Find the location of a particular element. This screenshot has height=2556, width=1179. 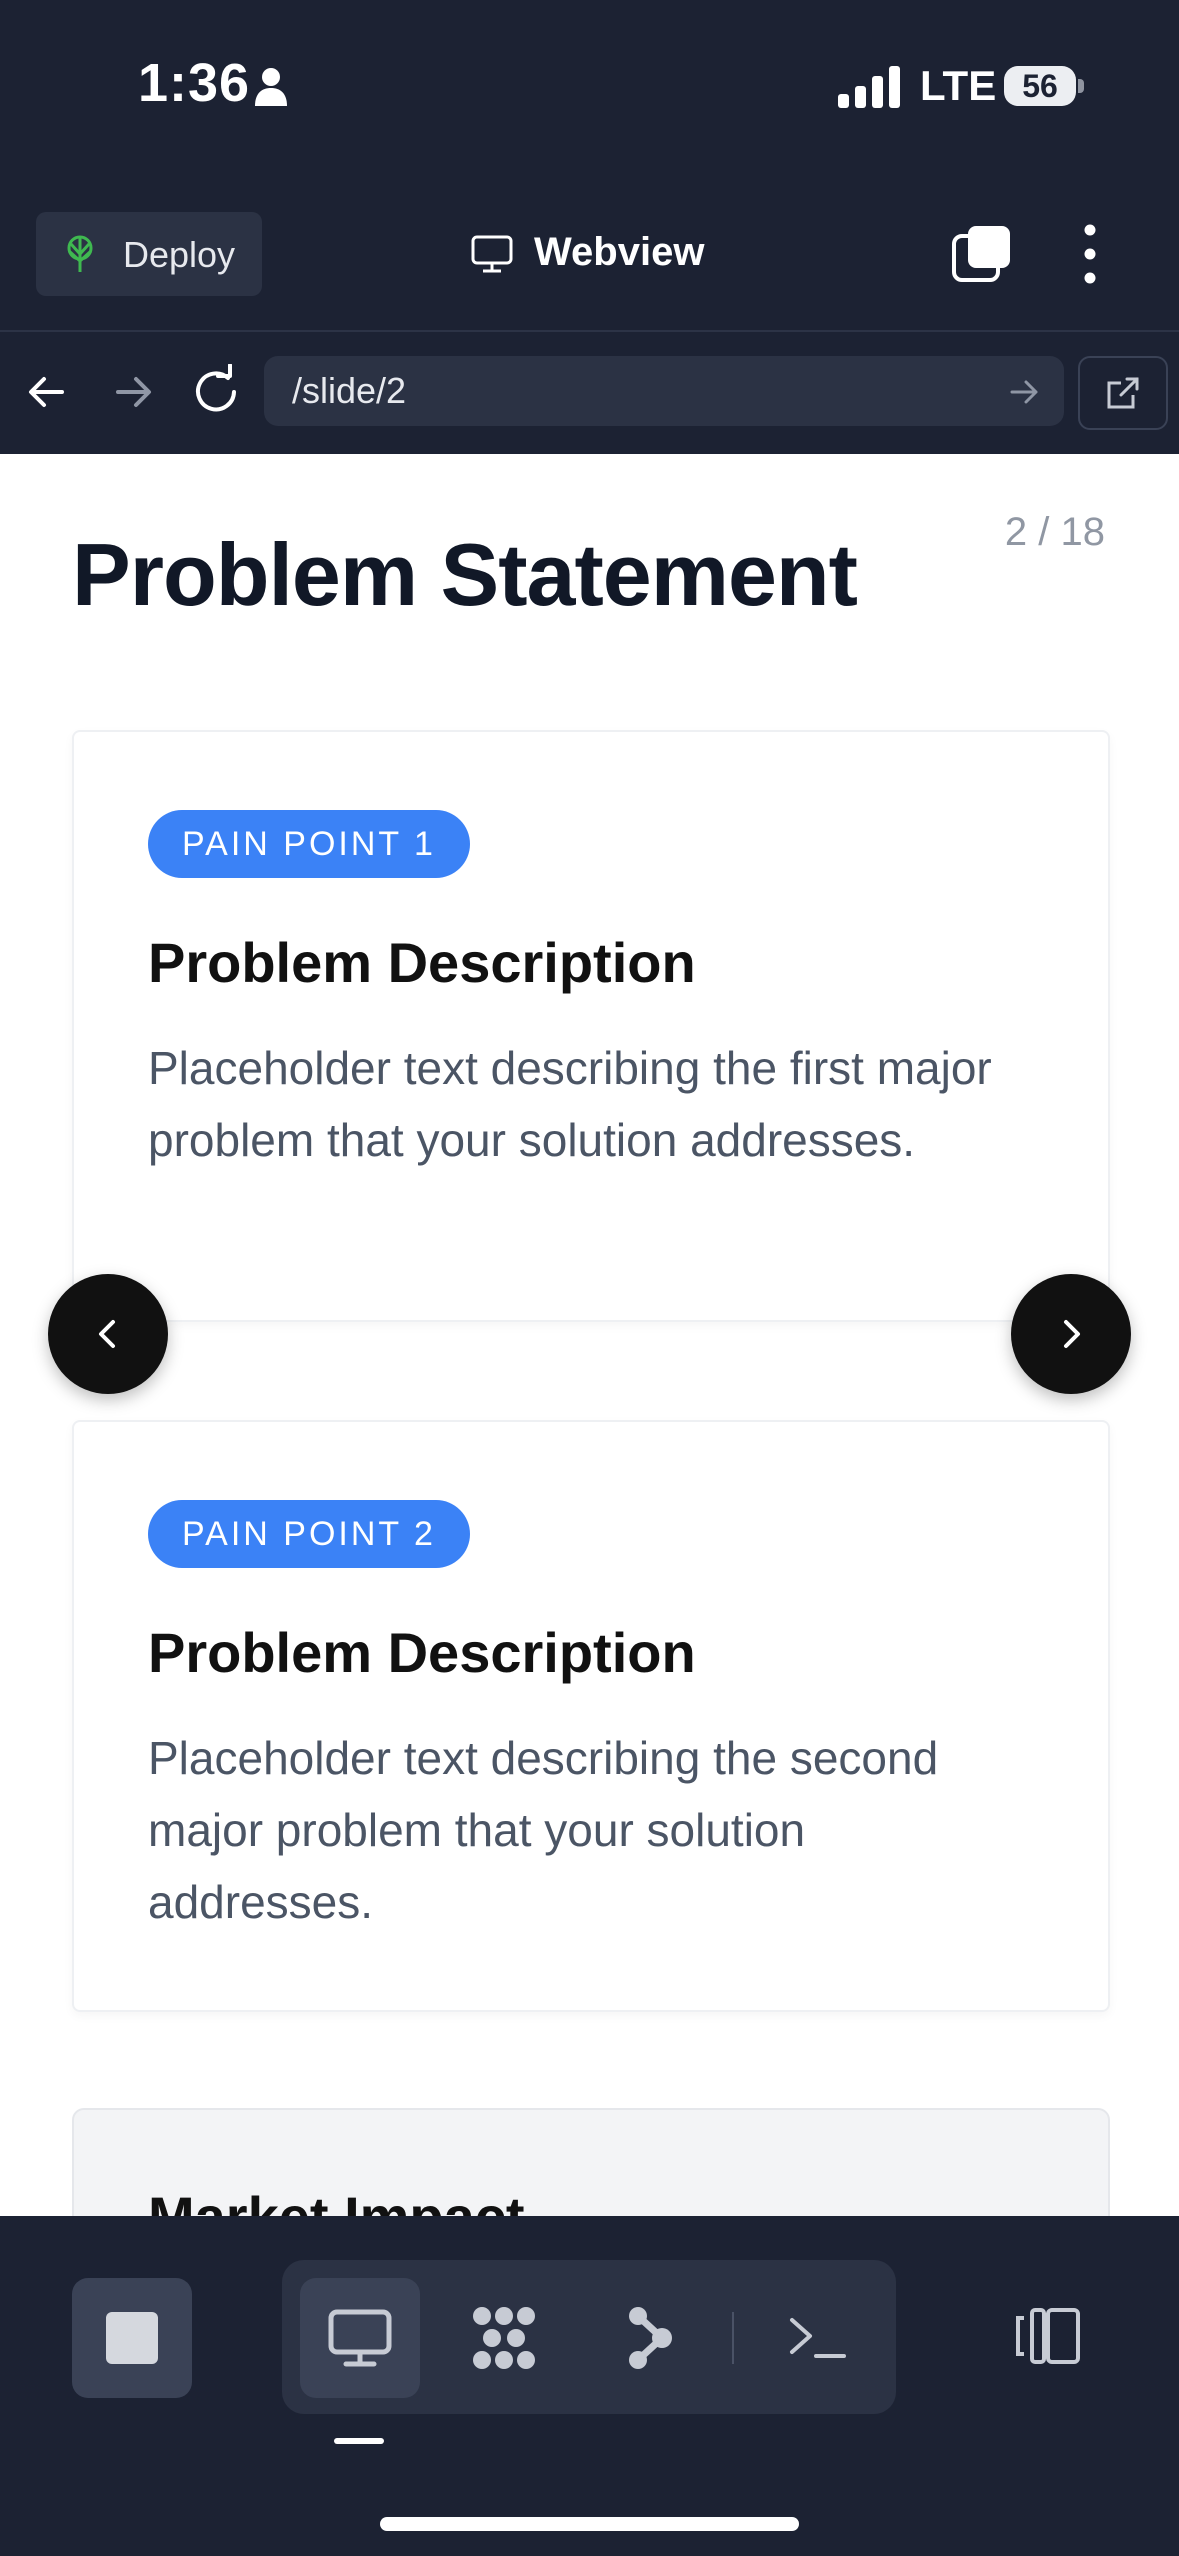

cluster-view-button is located at coordinates (504, 2338).